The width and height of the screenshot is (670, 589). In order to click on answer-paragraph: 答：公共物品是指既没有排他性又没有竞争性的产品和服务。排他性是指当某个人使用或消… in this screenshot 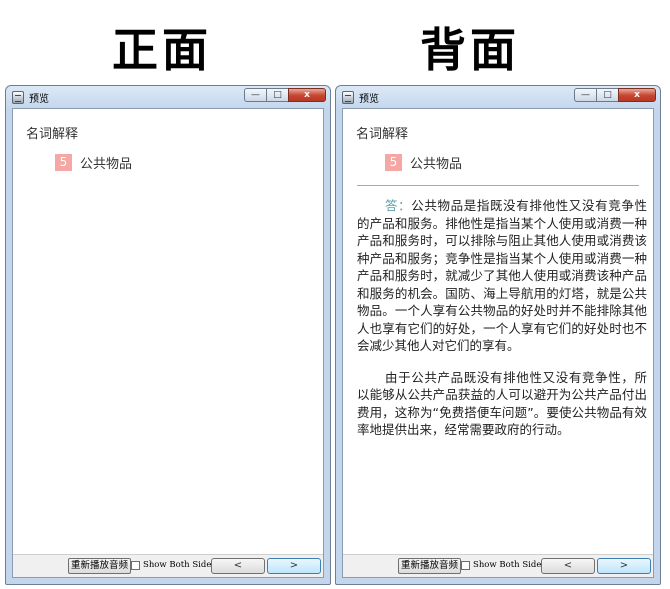, I will do `click(502, 276)`.